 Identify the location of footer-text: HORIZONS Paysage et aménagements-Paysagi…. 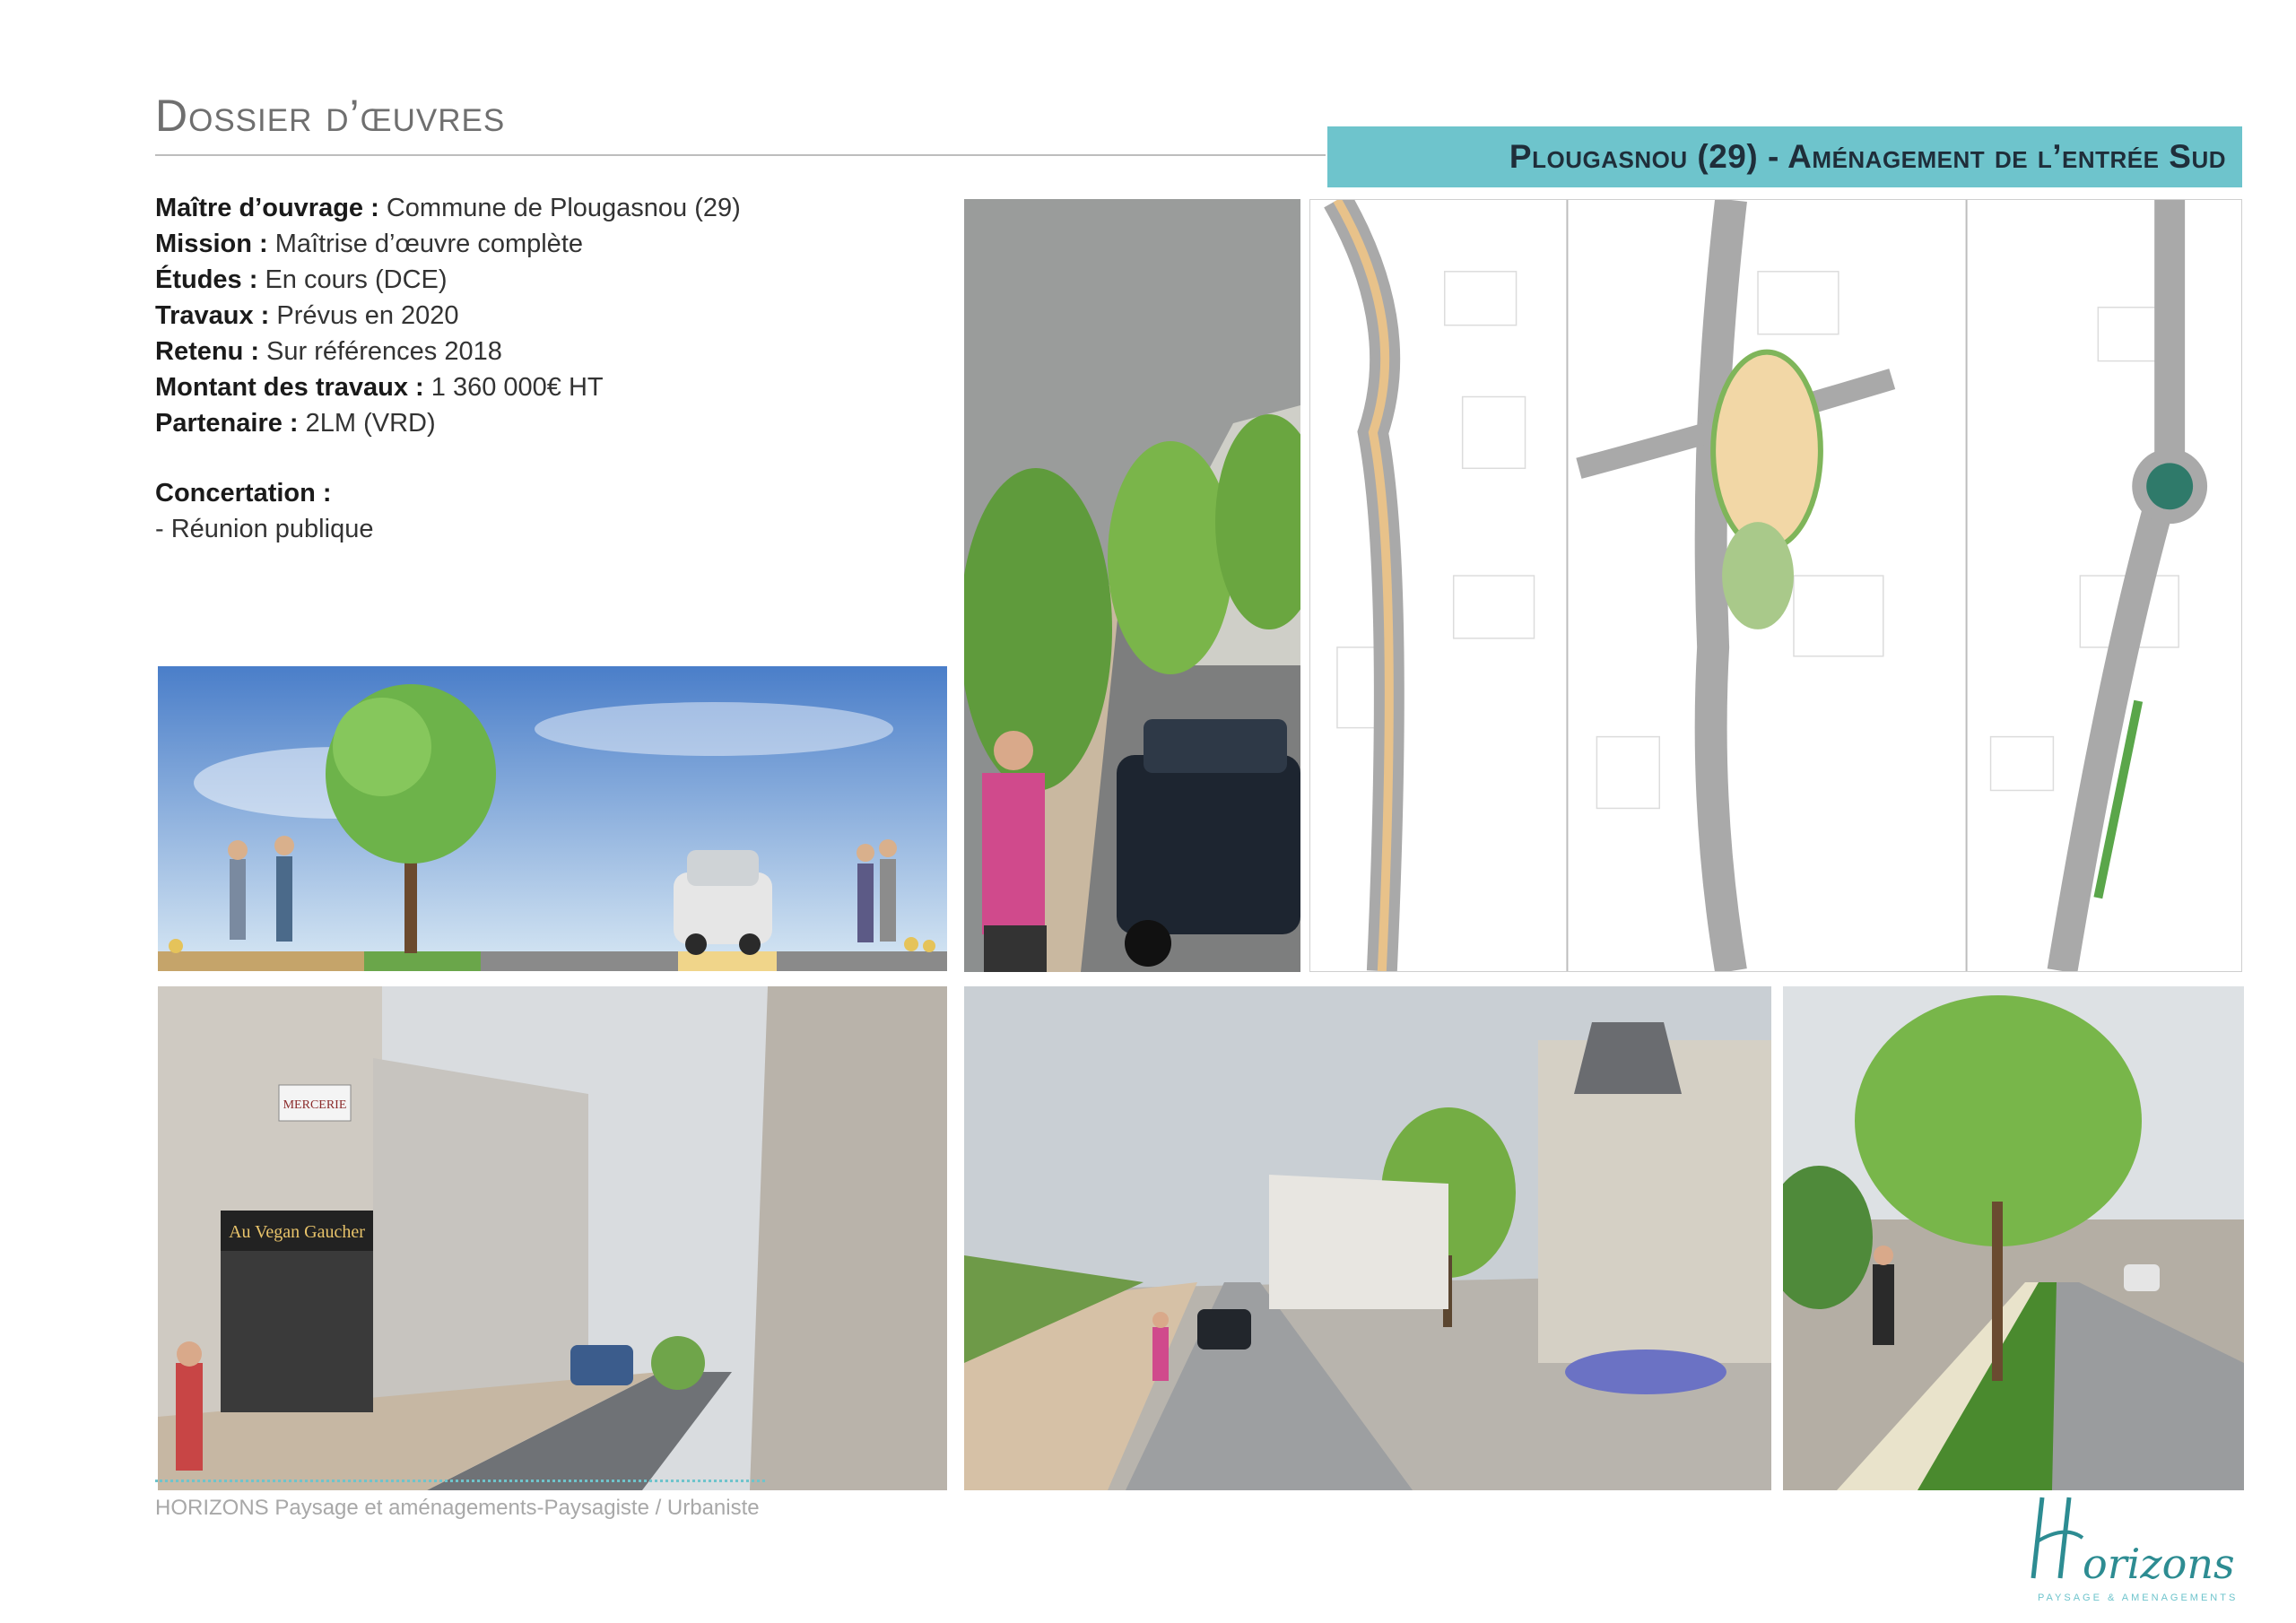
(457, 1508).